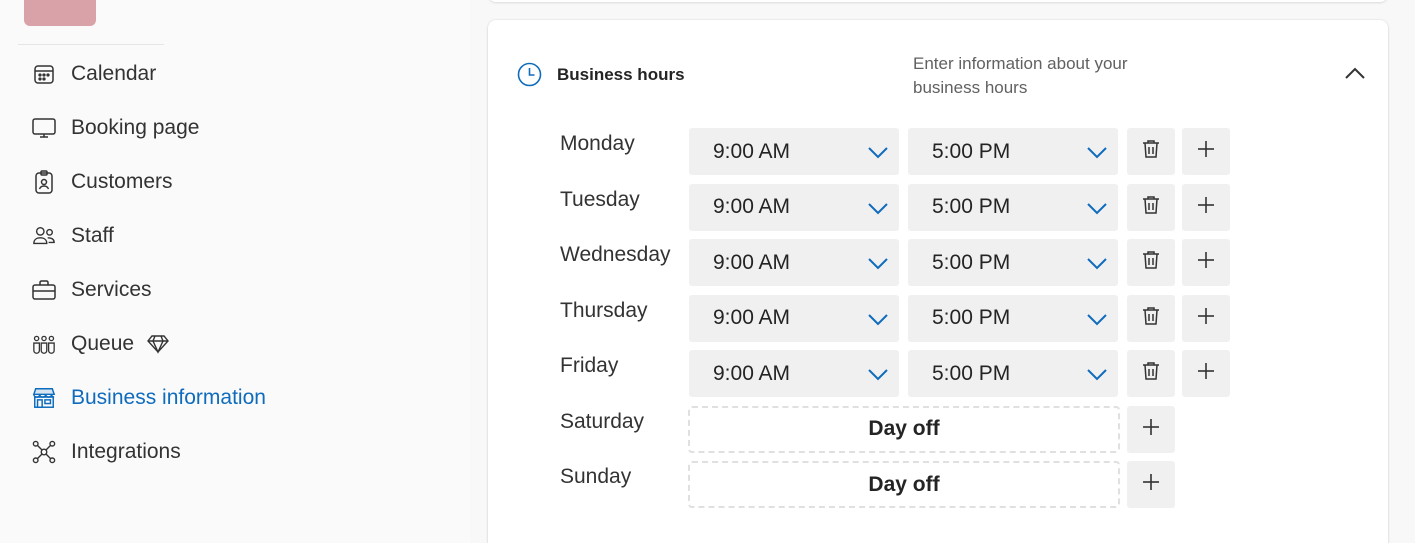  Describe the element at coordinates (235, 182) in the screenshot. I see `sidebar-item-customers: Customers` at that location.